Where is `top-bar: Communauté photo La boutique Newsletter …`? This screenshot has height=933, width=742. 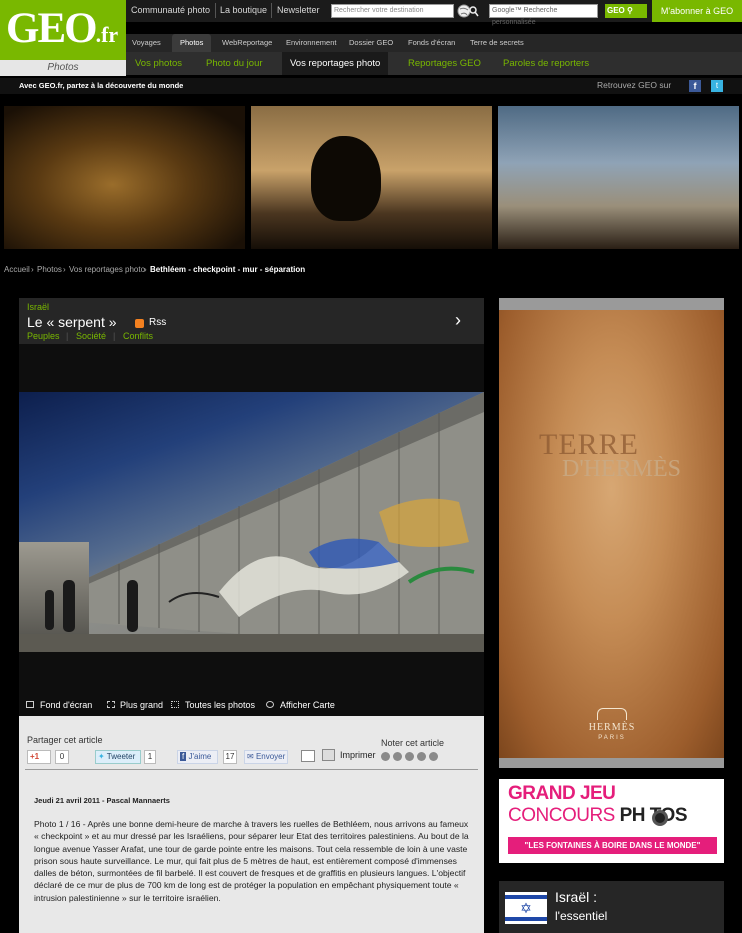 top-bar: Communauté photo La boutique Newsletter … is located at coordinates (434, 13).